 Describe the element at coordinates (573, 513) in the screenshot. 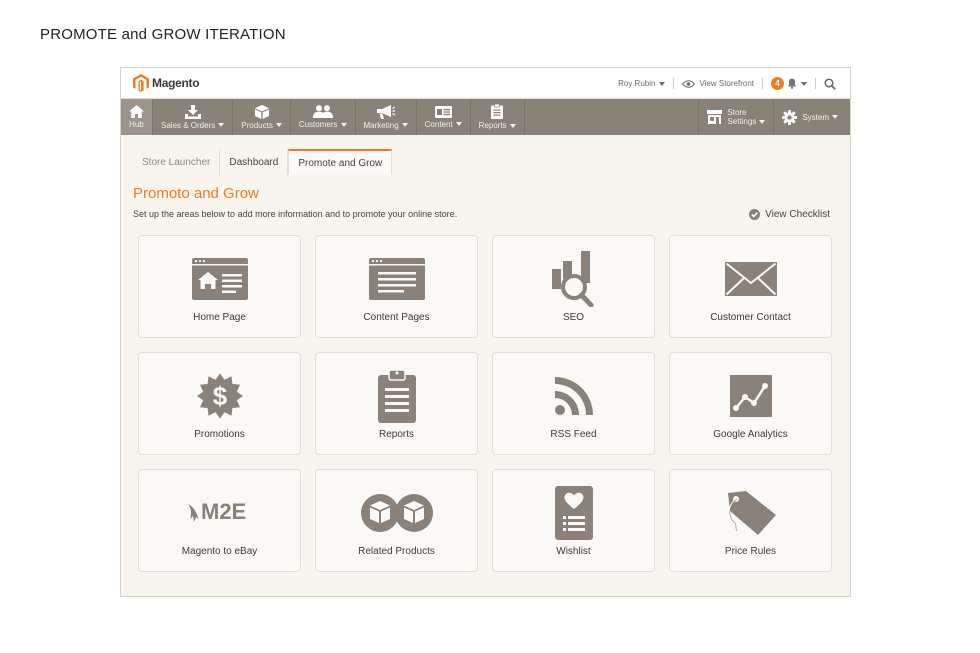

I see `wishlist-icon` at that location.